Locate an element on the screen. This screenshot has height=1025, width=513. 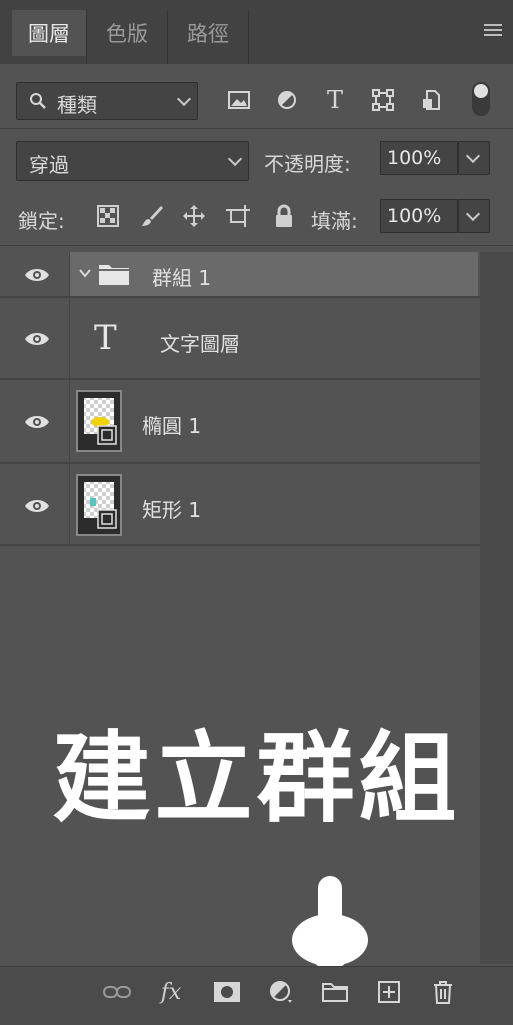
blend-mode-dropdown: 穿過 is located at coordinates (132, 161).